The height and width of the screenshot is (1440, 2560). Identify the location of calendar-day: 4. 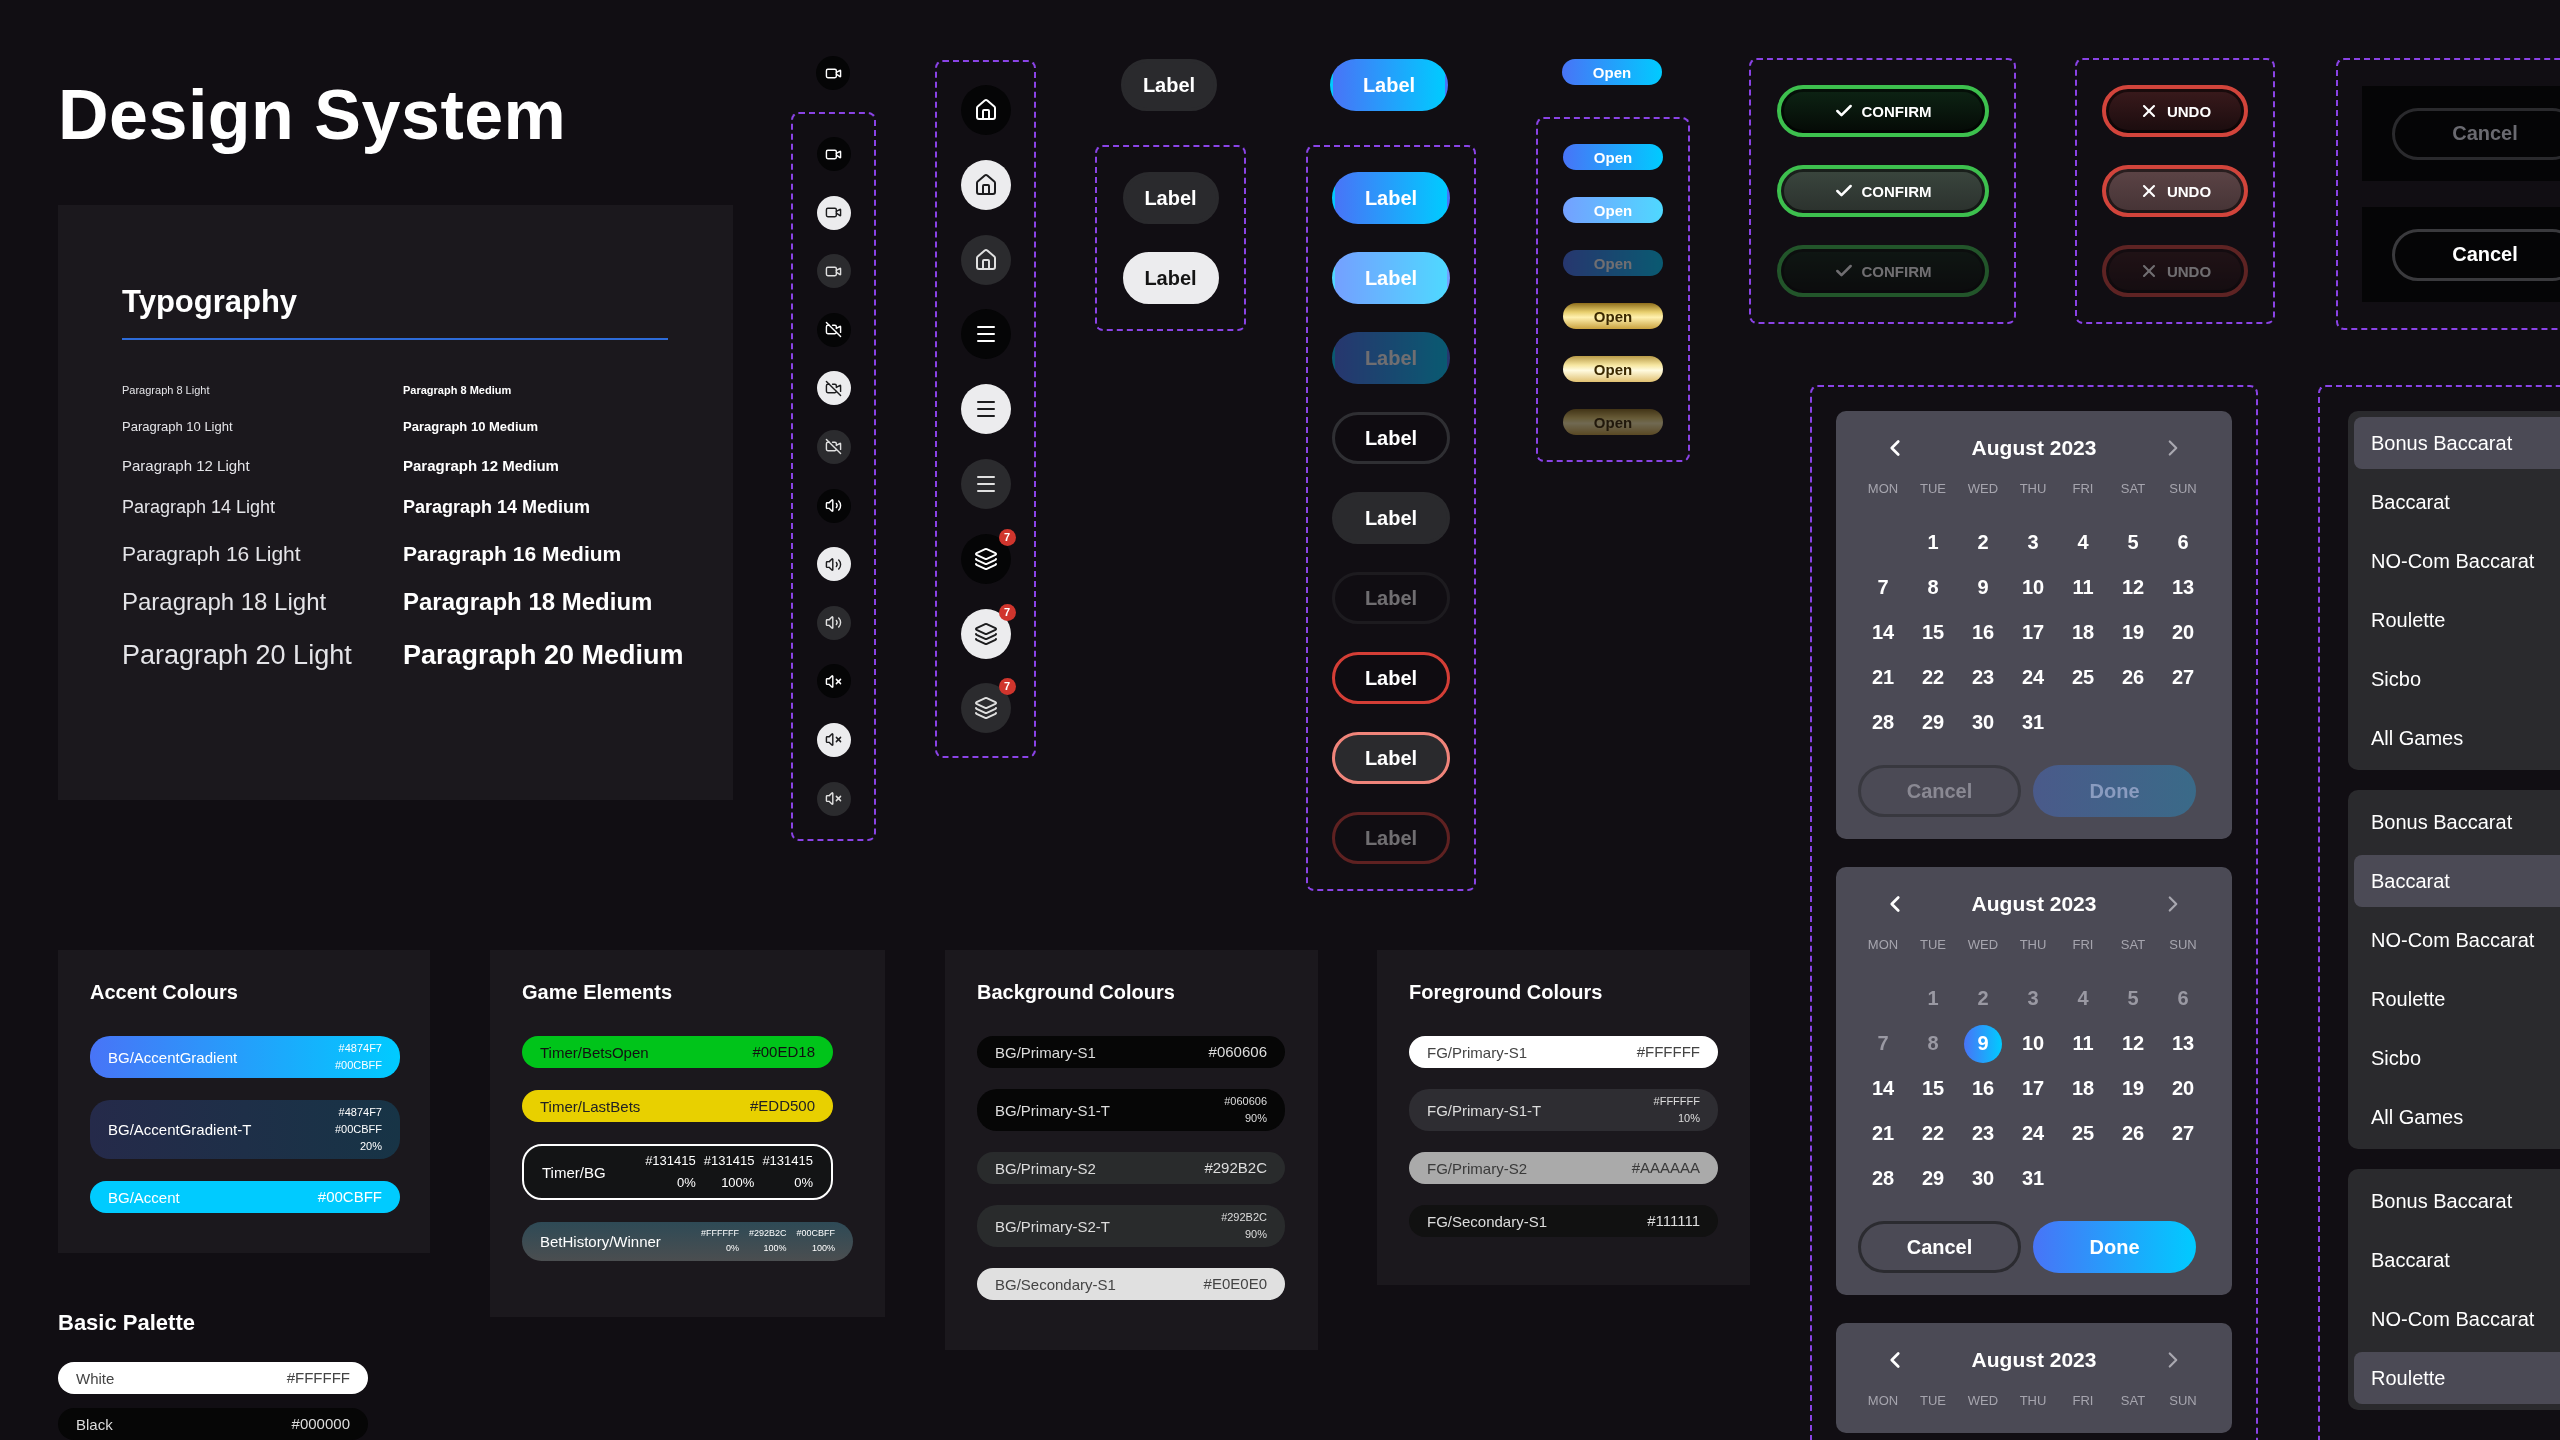
(2083, 542).